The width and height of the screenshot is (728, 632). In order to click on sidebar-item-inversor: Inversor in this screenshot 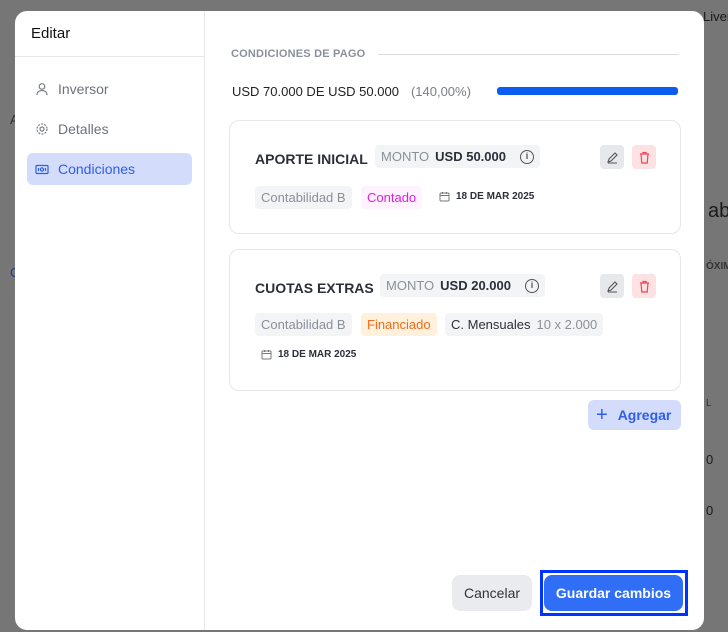, I will do `click(109, 89)`.